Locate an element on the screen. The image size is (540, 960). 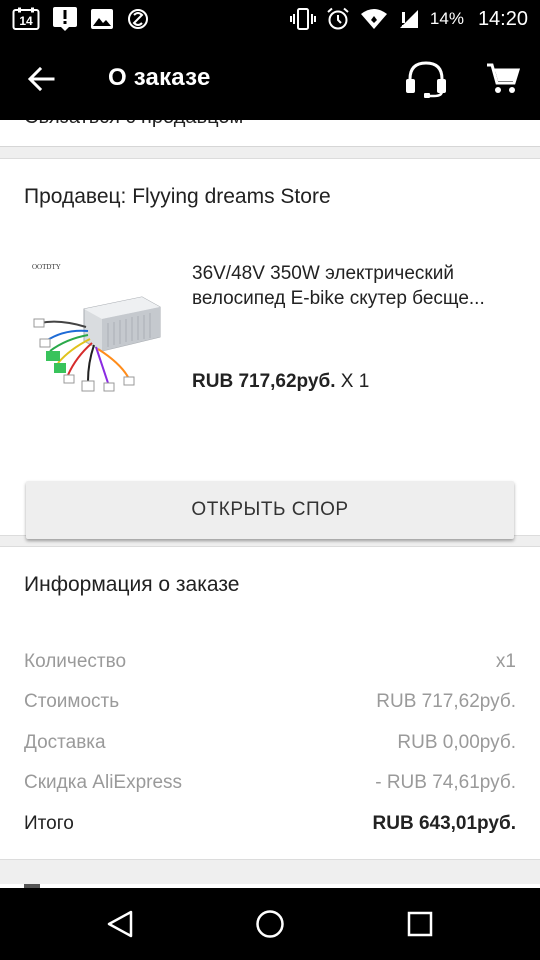
contact-seller-link: Связаться с продавцом is located at coordinates (133, 124).